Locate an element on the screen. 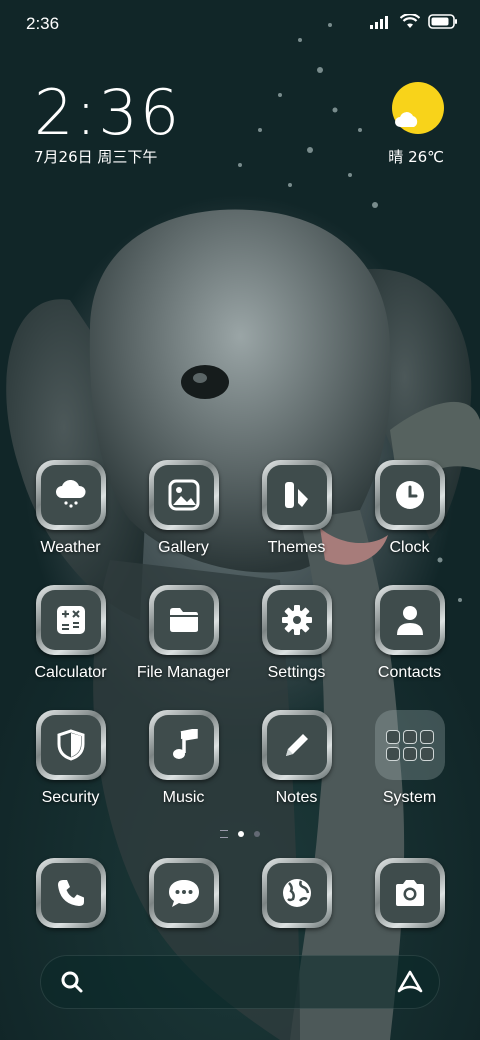 The height and width of the screenshot is (1040, 480). folder-grid-icon is located at coordinates (409, 745).